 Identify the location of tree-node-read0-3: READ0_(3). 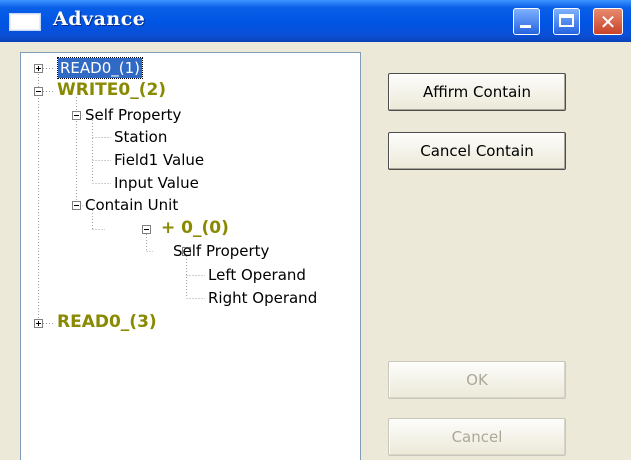
(107, 322).